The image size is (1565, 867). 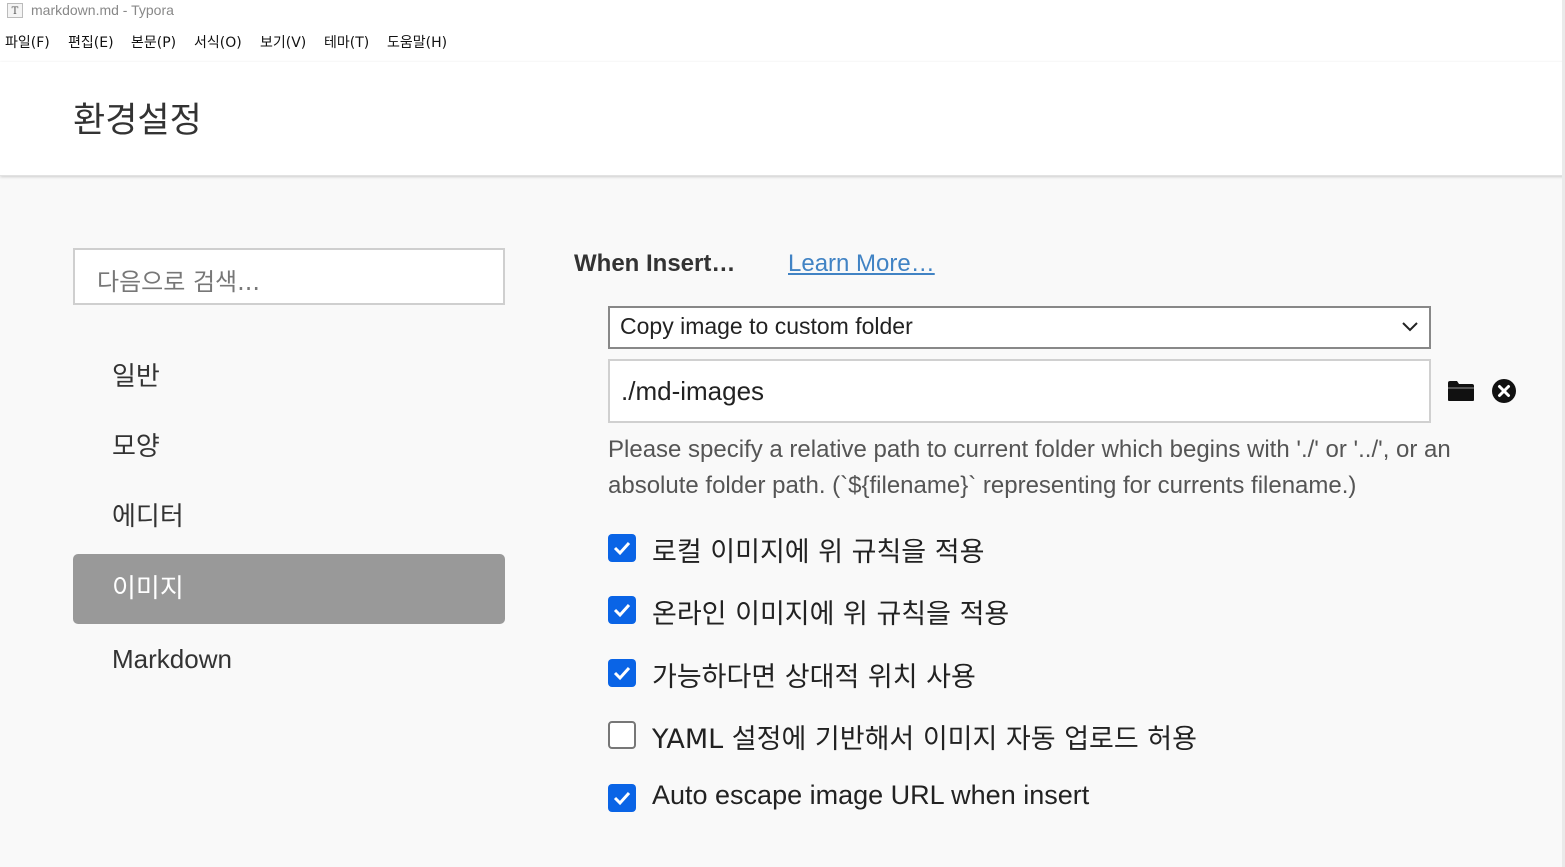 I want to click on checkbox-unchecked, so click(x=622, y=735).